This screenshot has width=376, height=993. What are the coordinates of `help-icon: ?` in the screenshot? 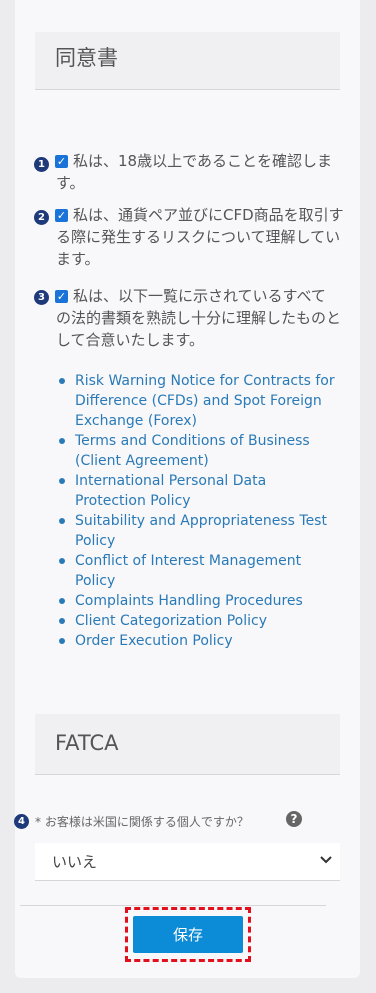 It's located at (294, 819).